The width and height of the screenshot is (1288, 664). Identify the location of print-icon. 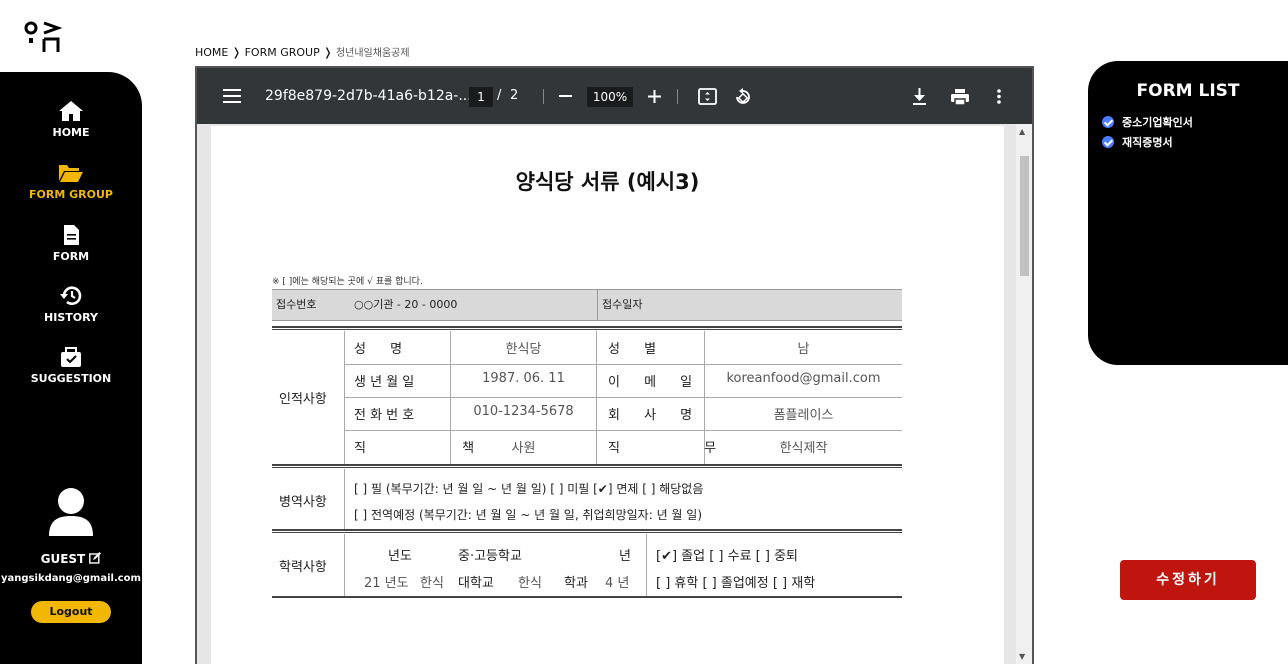
(960, 97).